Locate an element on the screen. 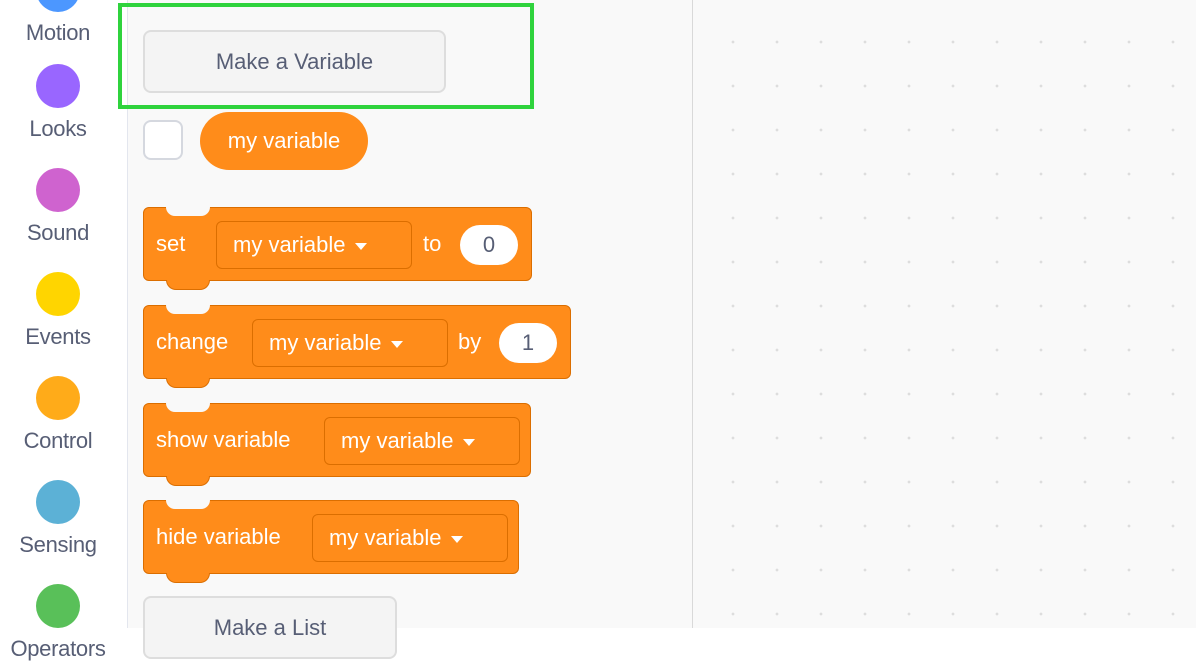 Image resolution: width=1196 pixels, height=662 pixels. category-motion: Motion is located at coordinates (58, 23).